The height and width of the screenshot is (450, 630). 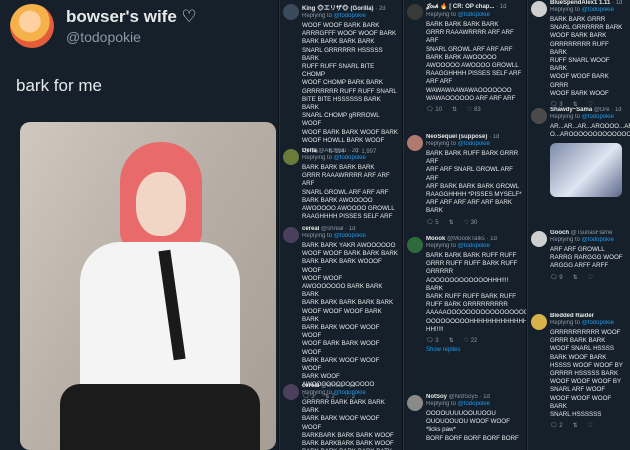 What do you see at coordinates (350, 151) in the screenshot?
I see `reply-header: Delta @AIOhtou · 2d` at bounding box center [350, 151].